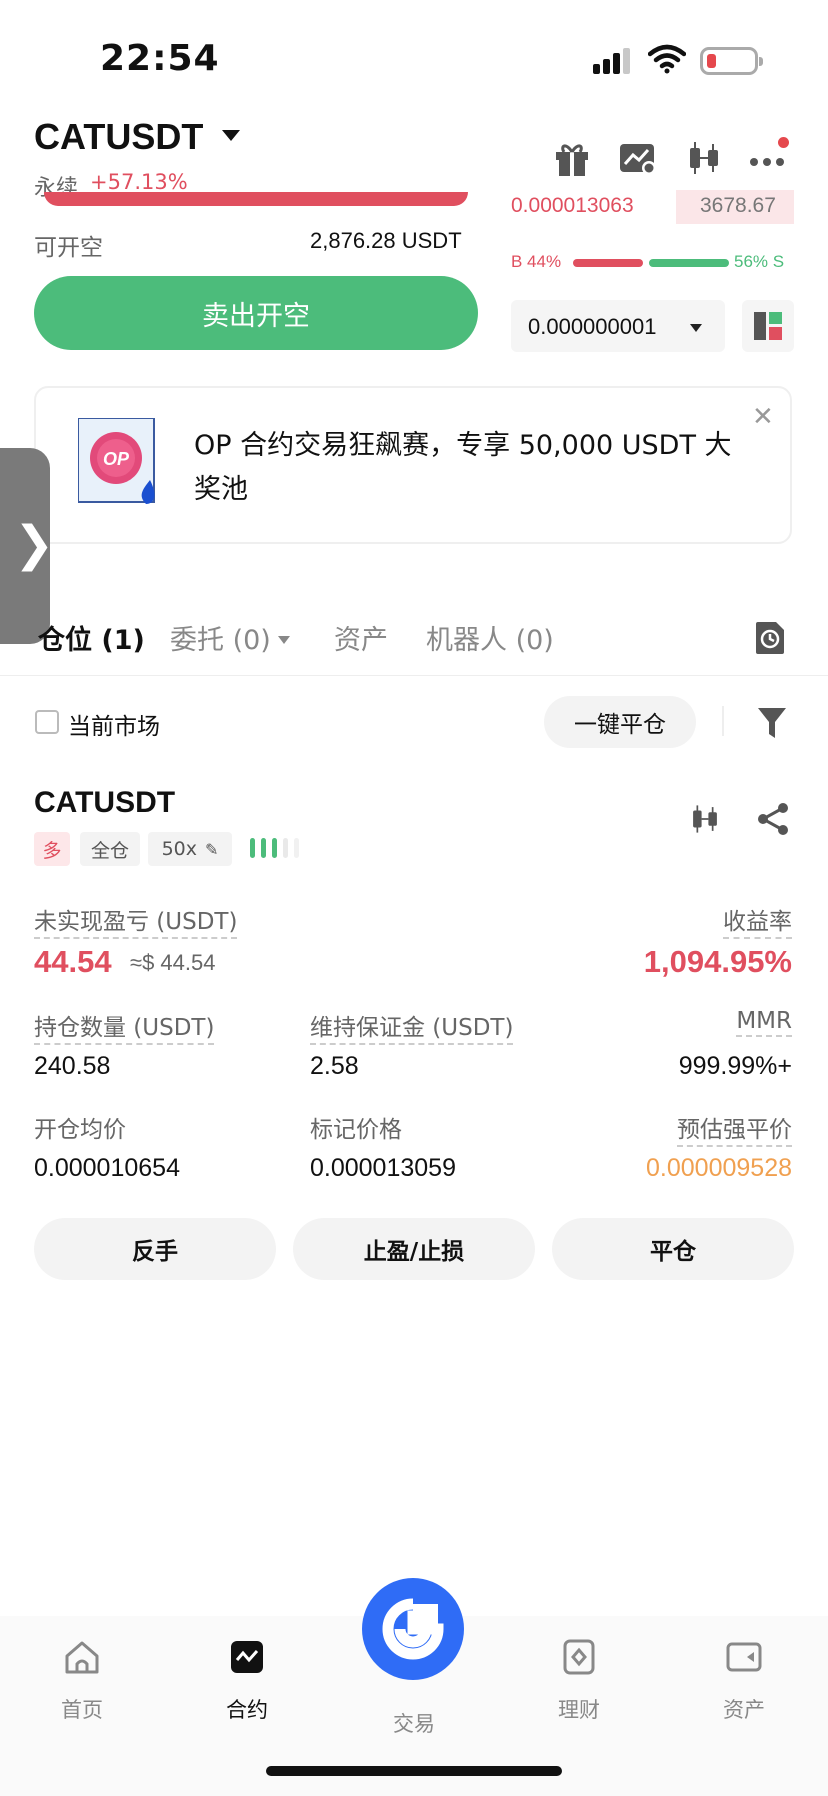 This screenshot has width=828, height=1796. What do you see at coordinates (608, 263) in the screenshot?
I see `buy-ratio-bar` at bounding box center [608, 263].